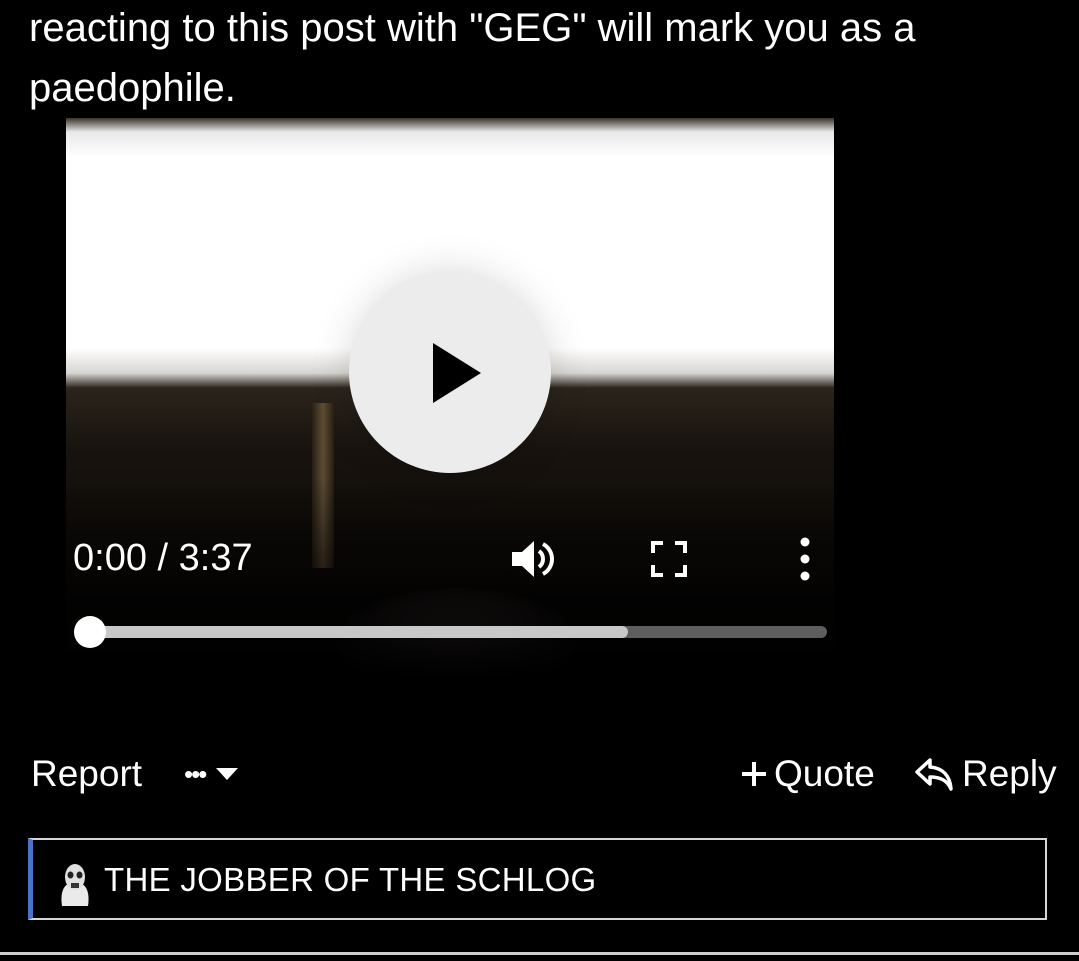 This screenshot has height=961, width=1079. I want to click on chevron-down-icon, so click(227, 774).